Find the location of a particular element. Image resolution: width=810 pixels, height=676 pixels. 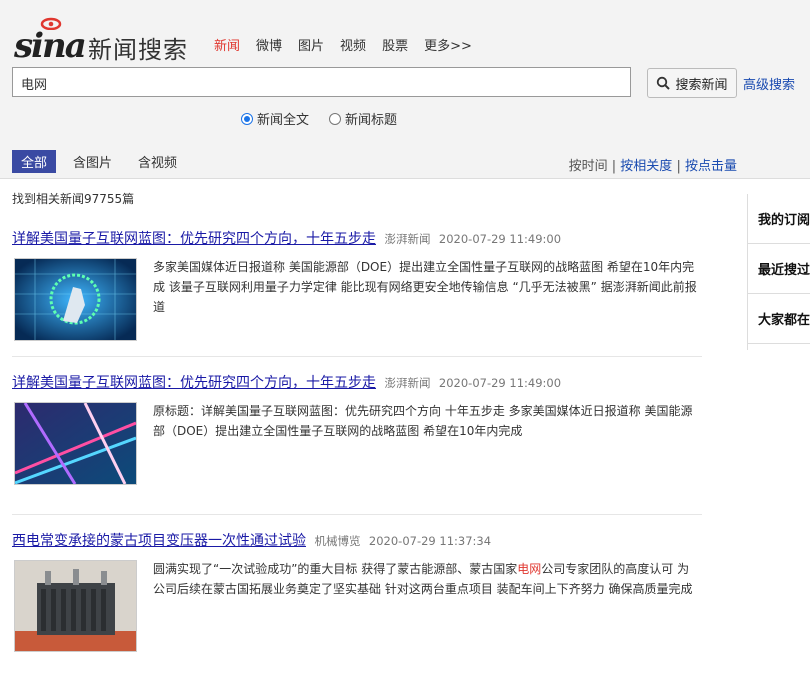

nav-video: 视频 is located at coordinates (353, 44).